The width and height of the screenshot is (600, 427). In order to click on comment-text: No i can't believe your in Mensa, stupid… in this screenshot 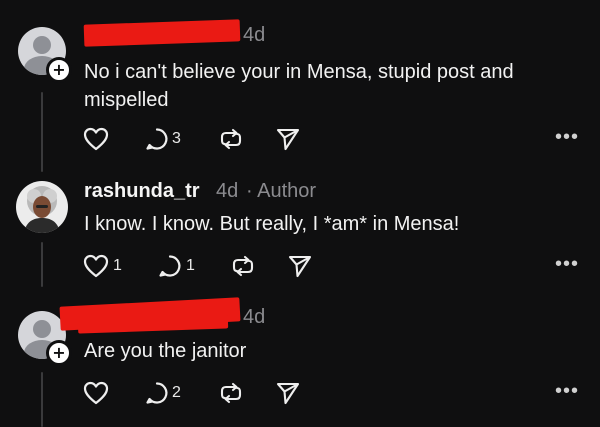, I will do `click(299, 86)`.